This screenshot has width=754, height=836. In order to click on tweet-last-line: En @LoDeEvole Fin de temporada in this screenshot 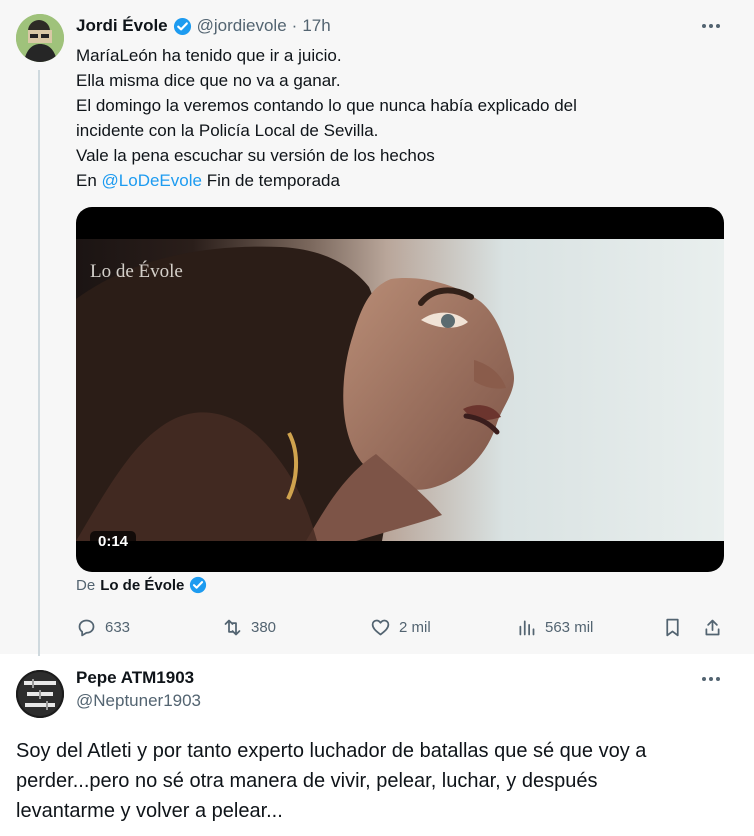, I will do `click(401, 180)`.